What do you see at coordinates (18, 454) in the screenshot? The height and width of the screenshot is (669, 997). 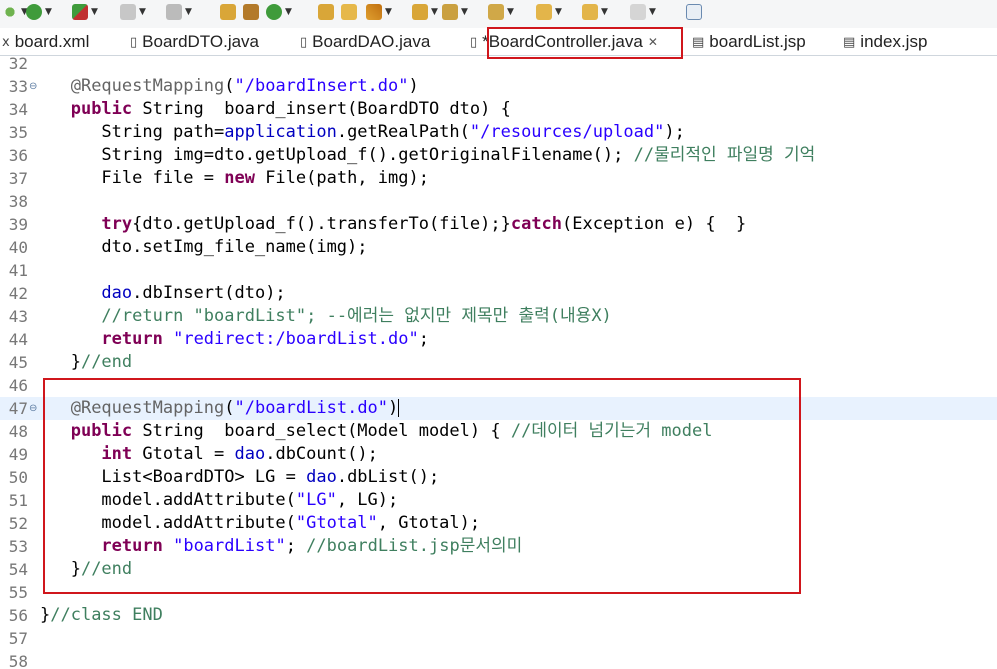 I see `line-number: 49` at bounding box center [18, 454].